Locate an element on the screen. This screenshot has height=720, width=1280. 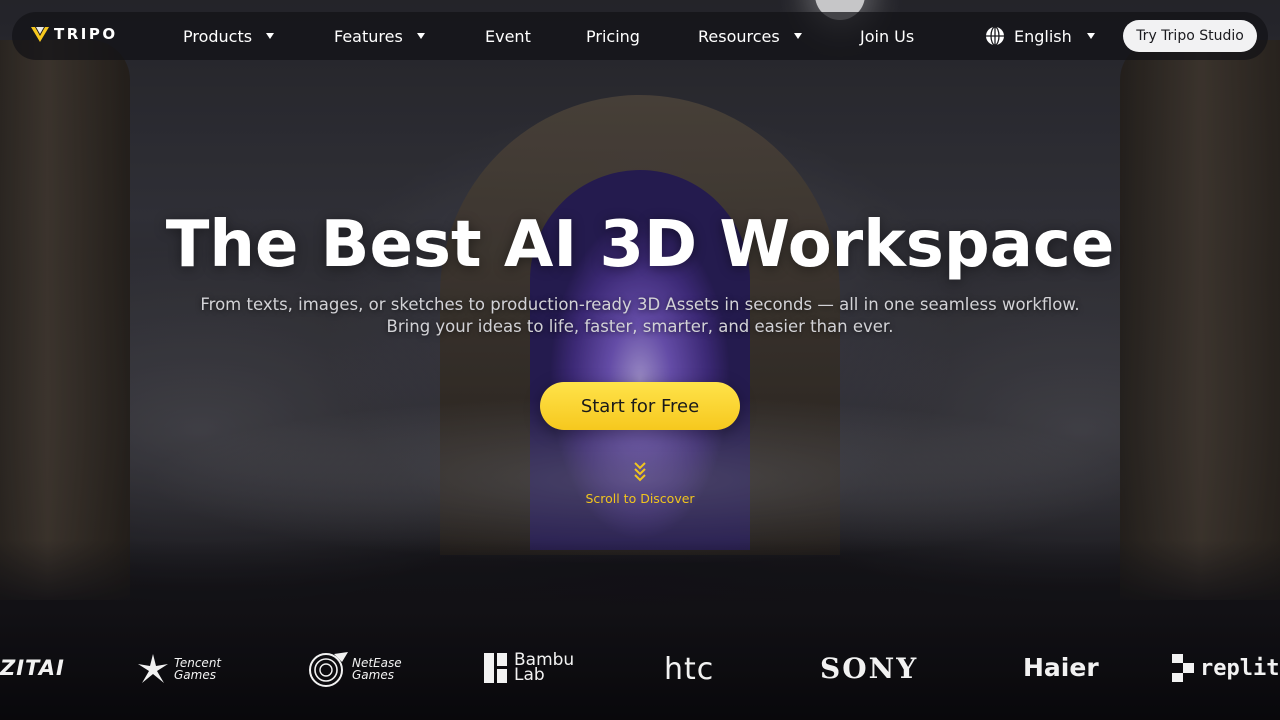
tencent-games-icon is located at coordinates (153, 668).